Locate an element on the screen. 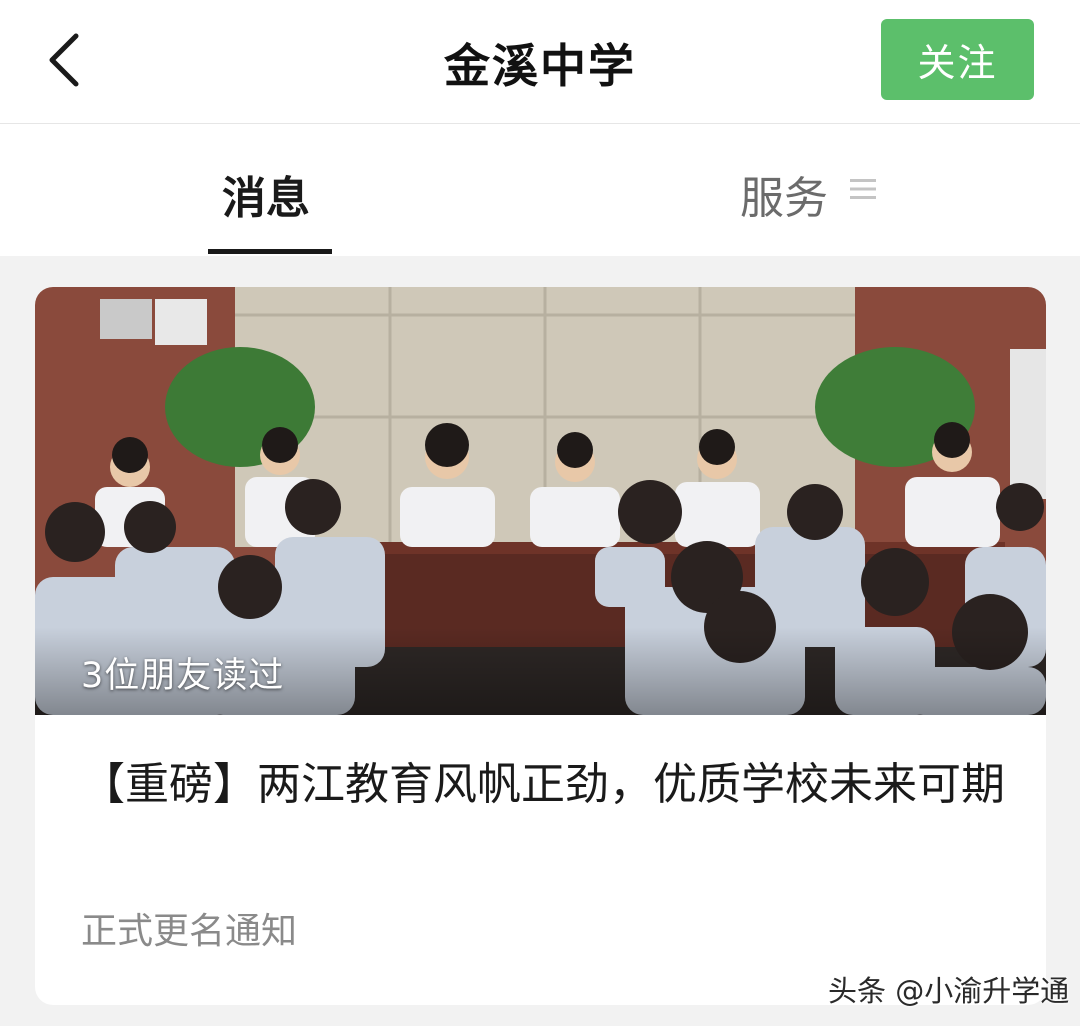  friends-read-badge: 3位朋友读过 is located at coordinates (183, 676).